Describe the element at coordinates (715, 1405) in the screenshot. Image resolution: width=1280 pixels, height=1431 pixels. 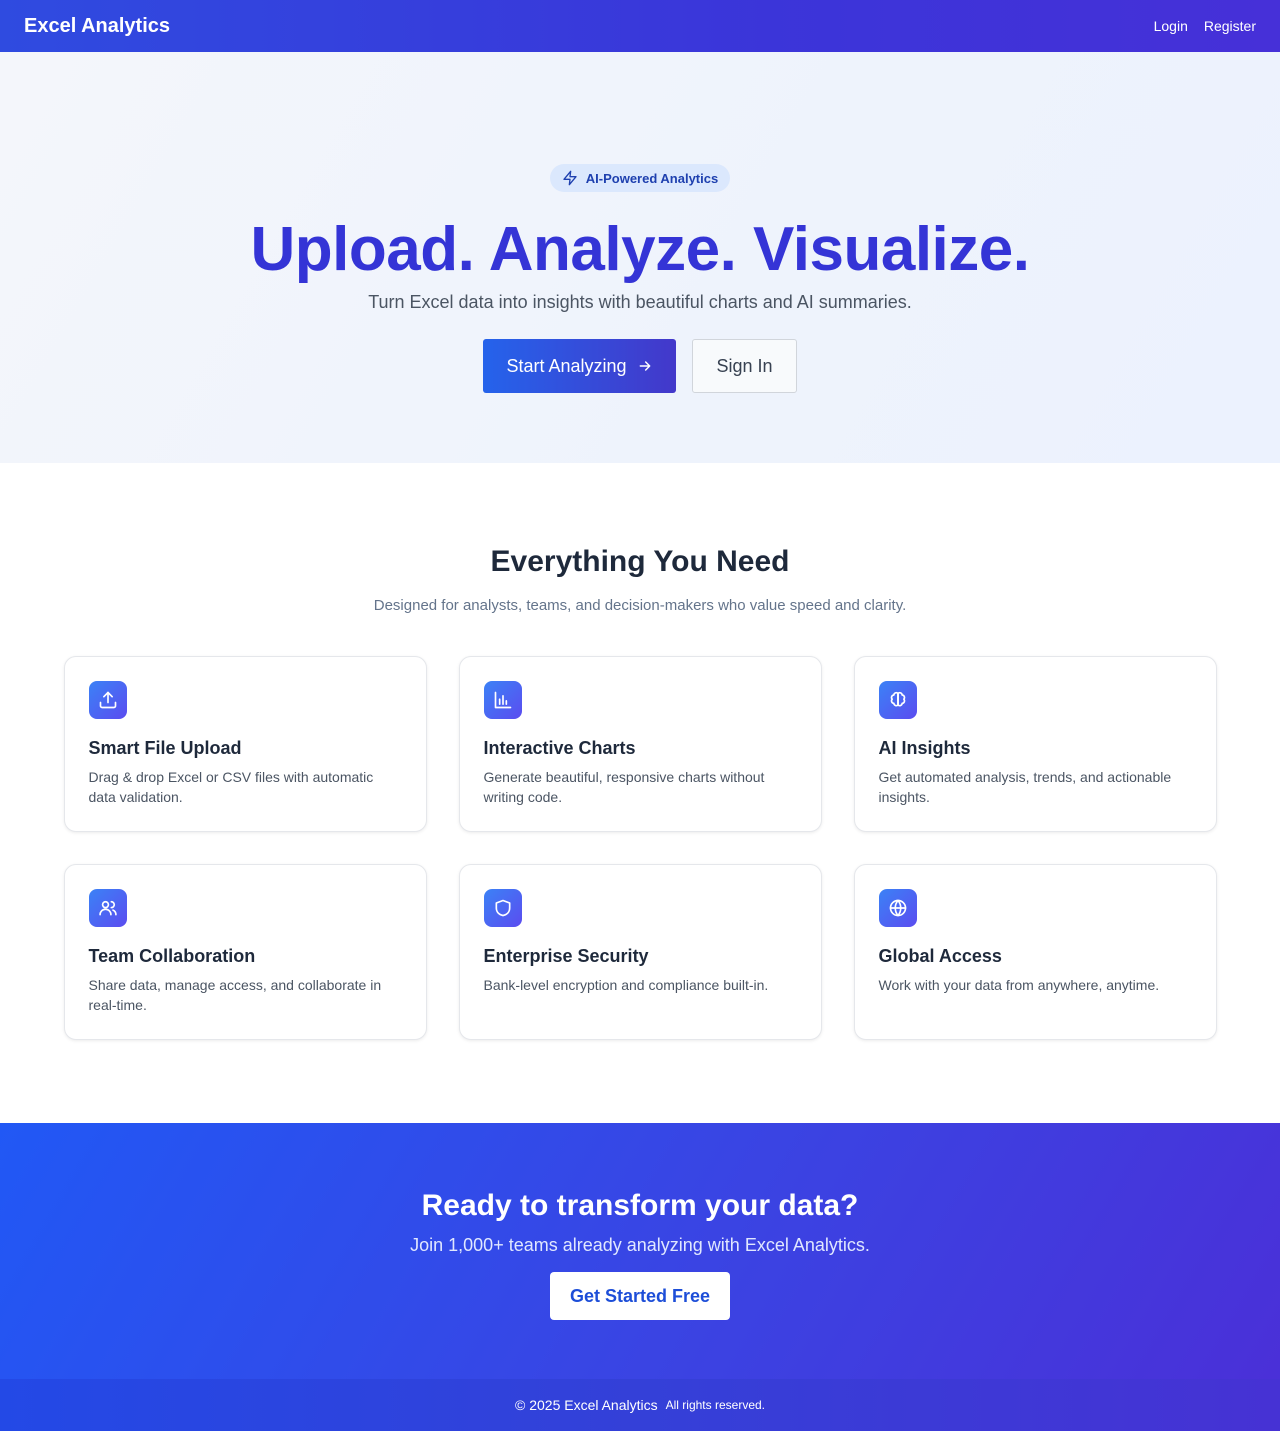
I see `footer-rights: All rights reserved.` at that location.